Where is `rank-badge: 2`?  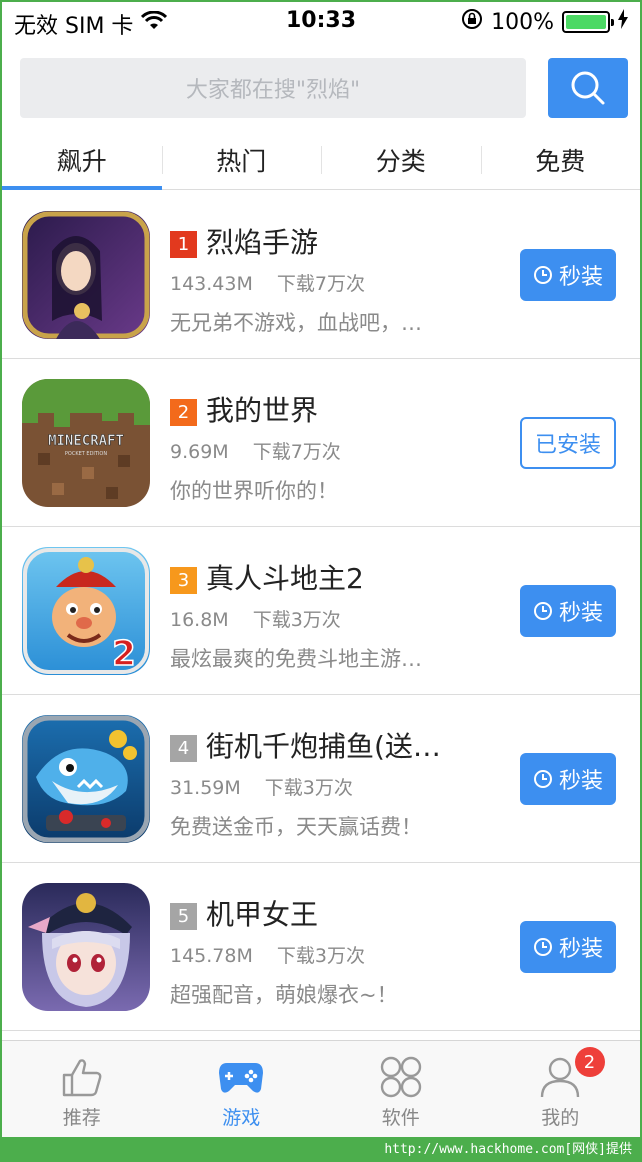
rank-badge: 2 is located at coordinates (183, 412).